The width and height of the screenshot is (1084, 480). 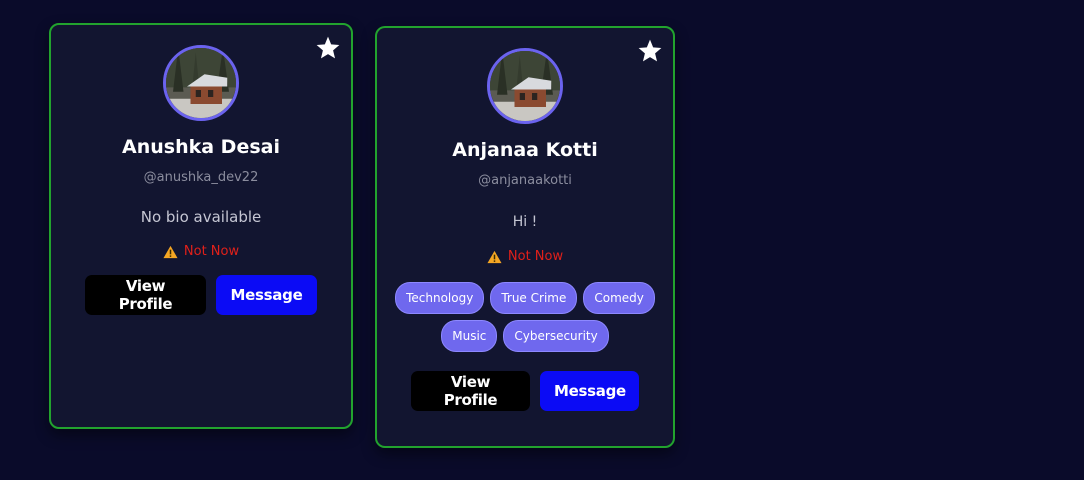 What do you see at coordinates (525, 150) in the screenshot?
I see `profile-name: Anjanaa Kotti` at bounding box center [525, 150].